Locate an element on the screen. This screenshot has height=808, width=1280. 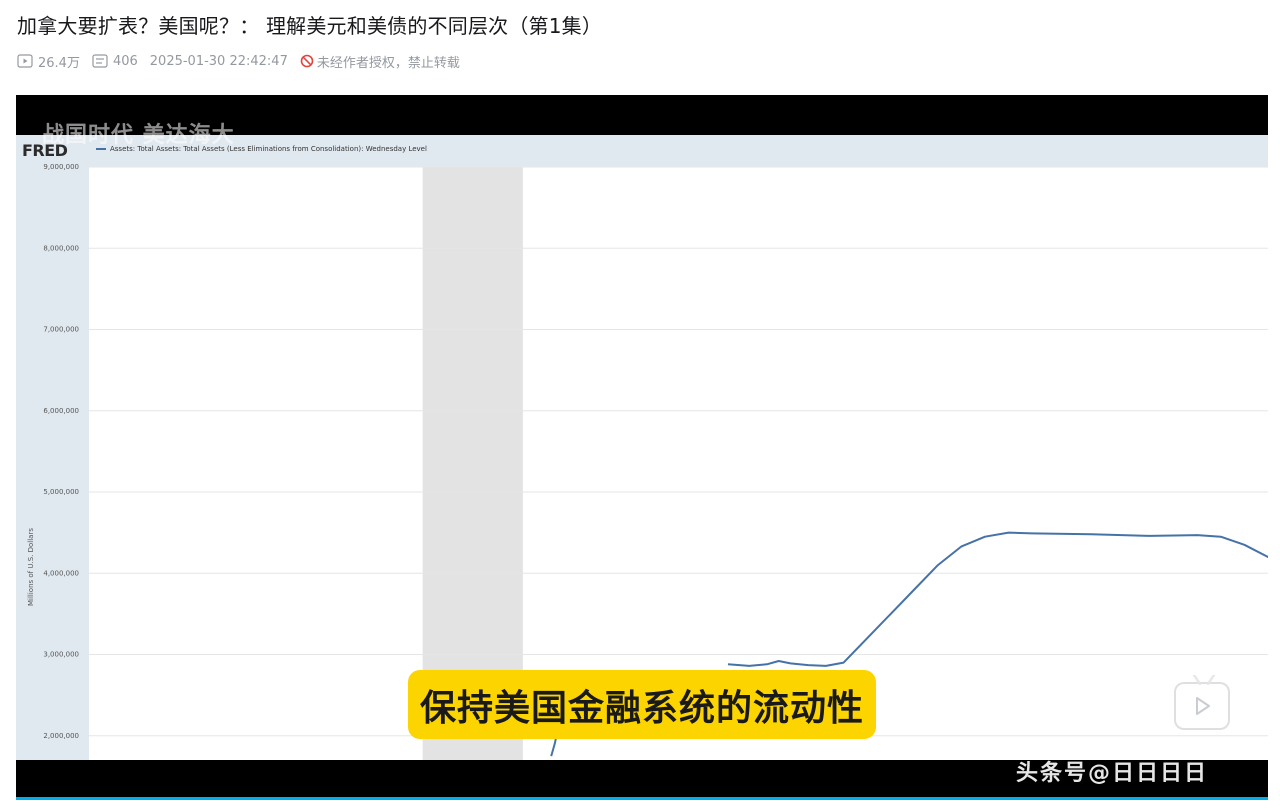
view-count: 26.4万 is located at coordinates (48, 61).